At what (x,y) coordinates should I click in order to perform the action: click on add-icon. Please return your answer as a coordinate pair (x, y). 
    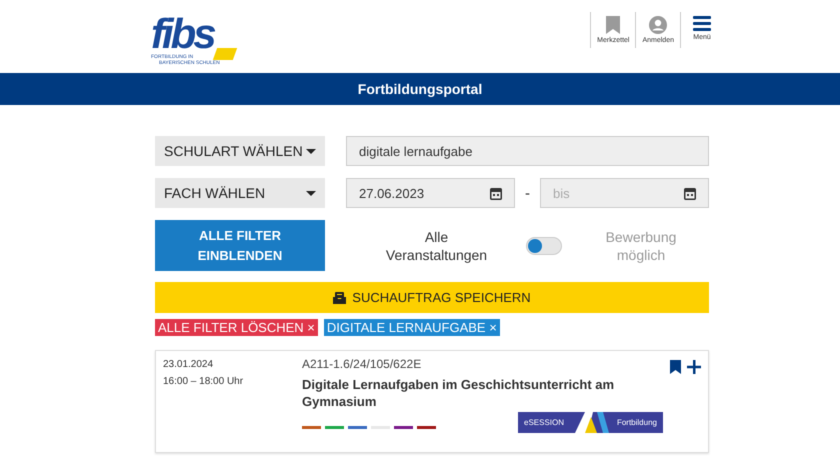
    Looking at the image, I should click on (694, 367).